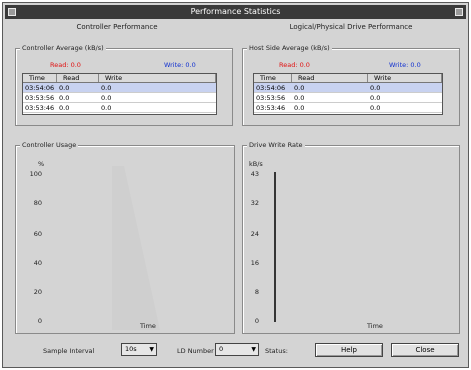 This screenshot has height=370, width=471. Describe the element at coordinates (275, 247) in the screenshot. I see `drive-write-rate-graph` at that location.